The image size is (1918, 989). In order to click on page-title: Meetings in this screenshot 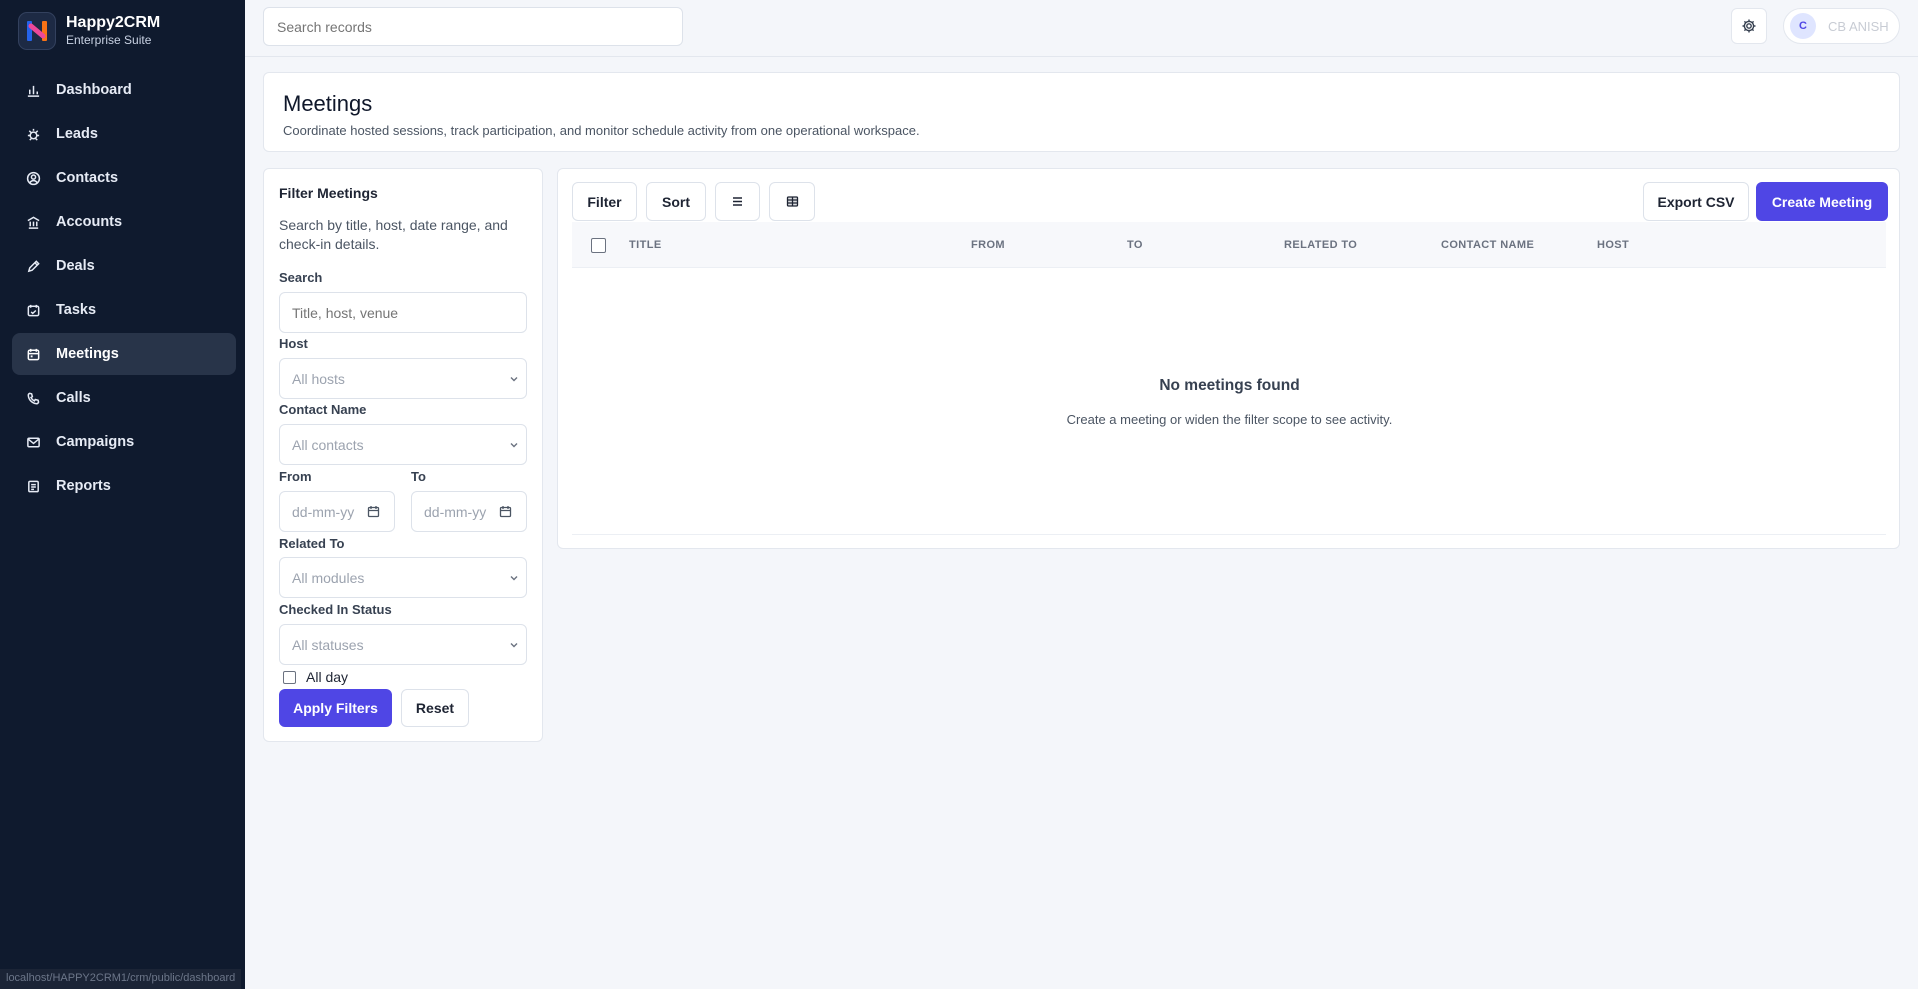, I will do `click(328, 103)`.